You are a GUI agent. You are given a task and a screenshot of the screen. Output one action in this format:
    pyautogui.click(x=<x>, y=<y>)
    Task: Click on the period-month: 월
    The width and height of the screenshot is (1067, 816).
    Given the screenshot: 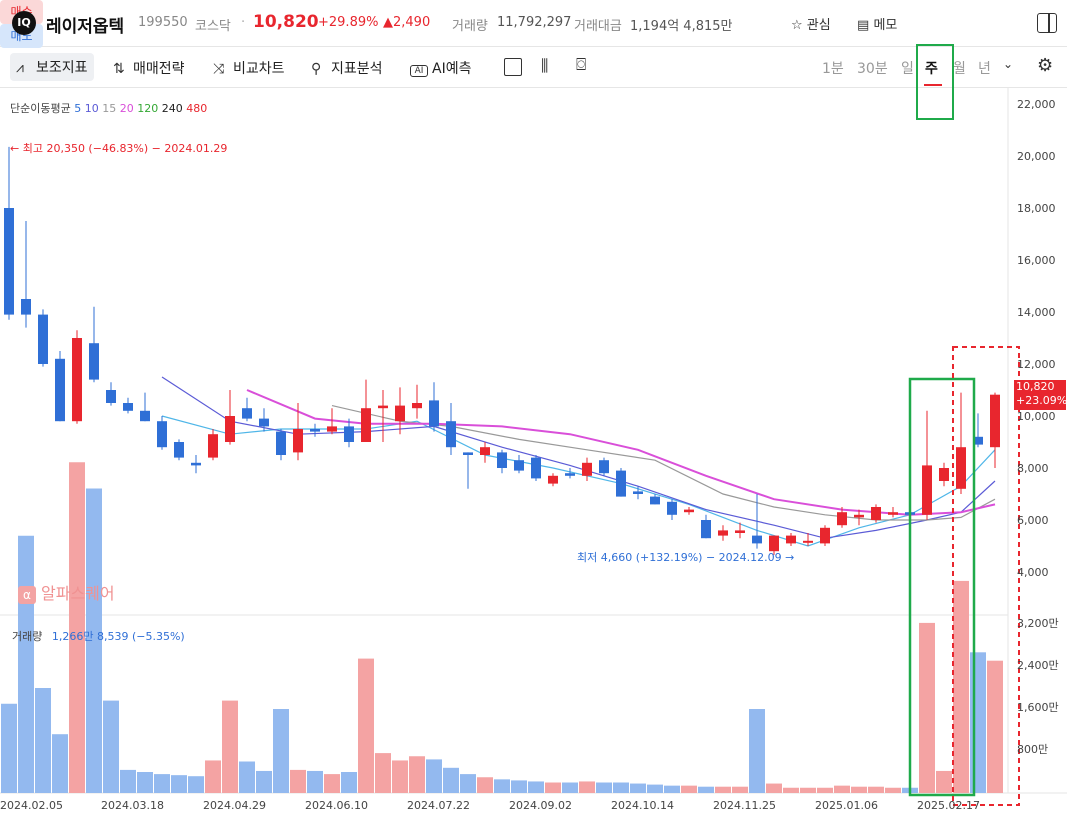 What is the action you would take?
    pyautogui.click(x=959, y=68)
    